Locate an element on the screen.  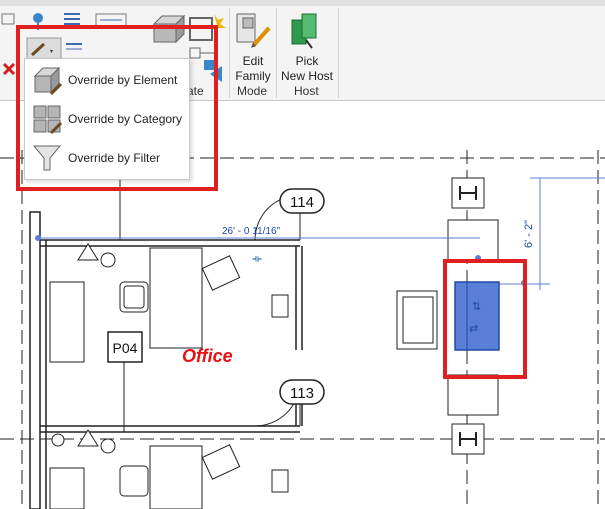
room-number-bottom: 113 is located at coordinates (302, 393).